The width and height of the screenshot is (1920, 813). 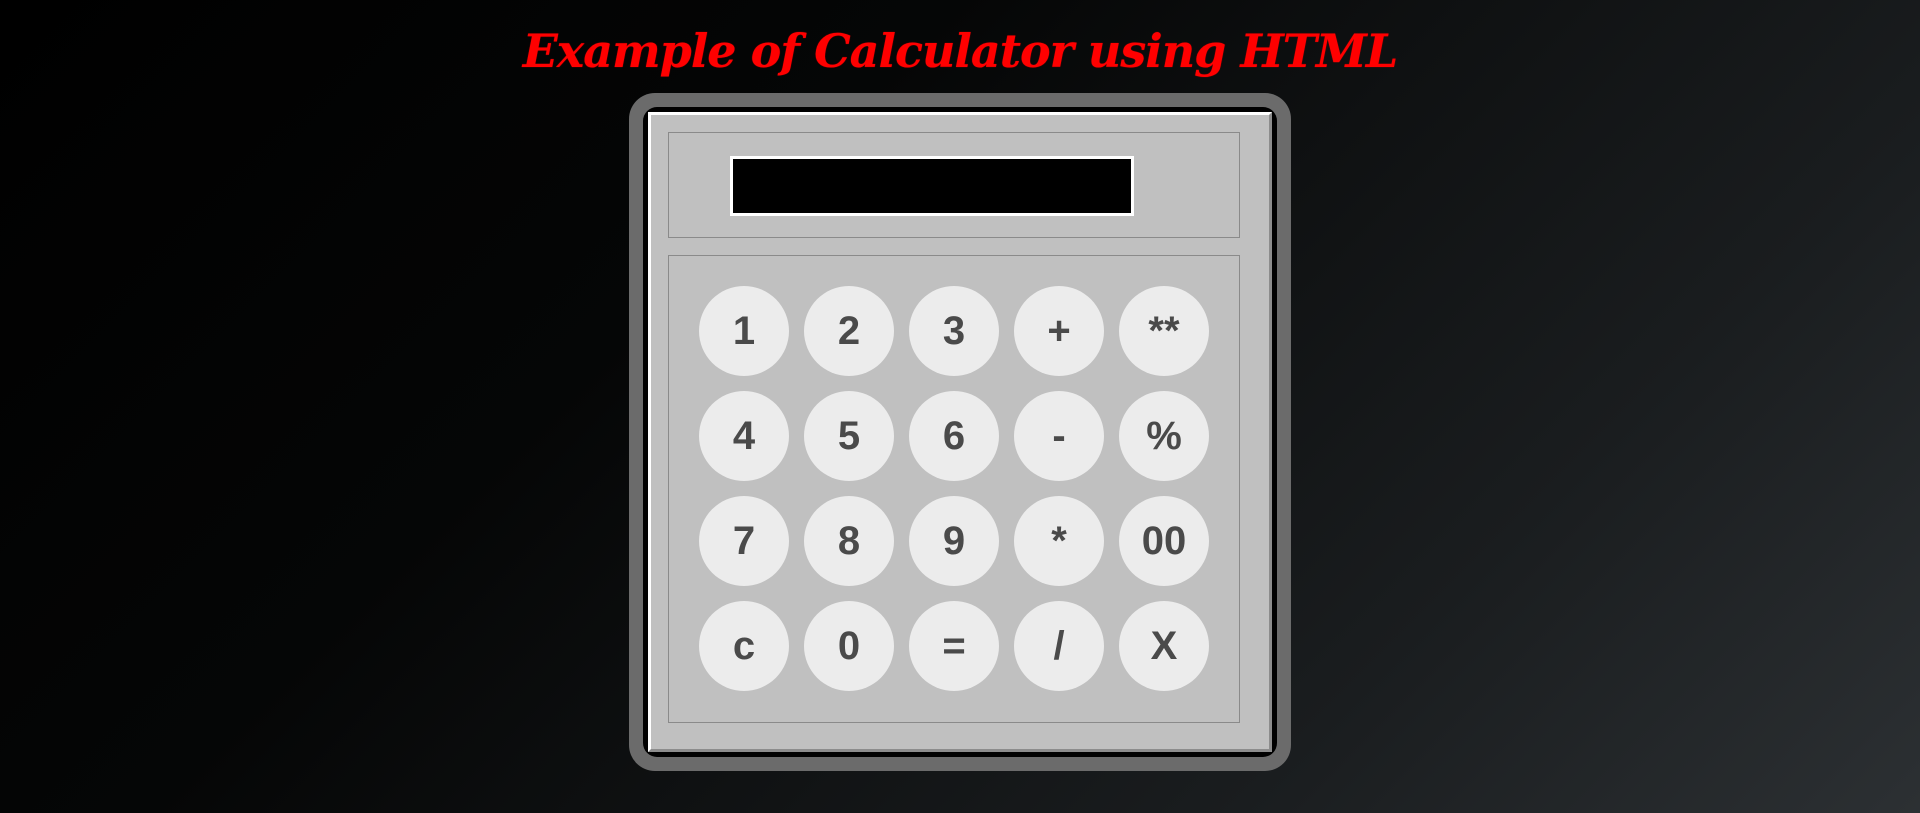 I want to click on key-8-button: 8, so click(x=849, y=541).